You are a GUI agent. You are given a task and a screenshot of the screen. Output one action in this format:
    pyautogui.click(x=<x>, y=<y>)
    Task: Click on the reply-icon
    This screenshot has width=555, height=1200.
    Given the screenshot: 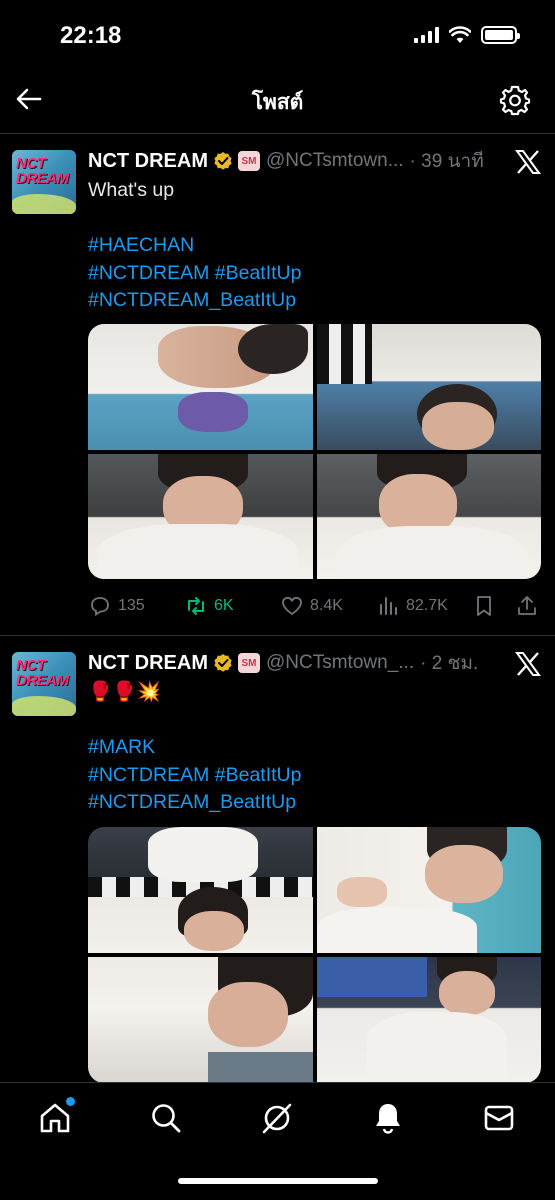 What is the action you would take?
    pyautogui.click(x=100, y=607)
    